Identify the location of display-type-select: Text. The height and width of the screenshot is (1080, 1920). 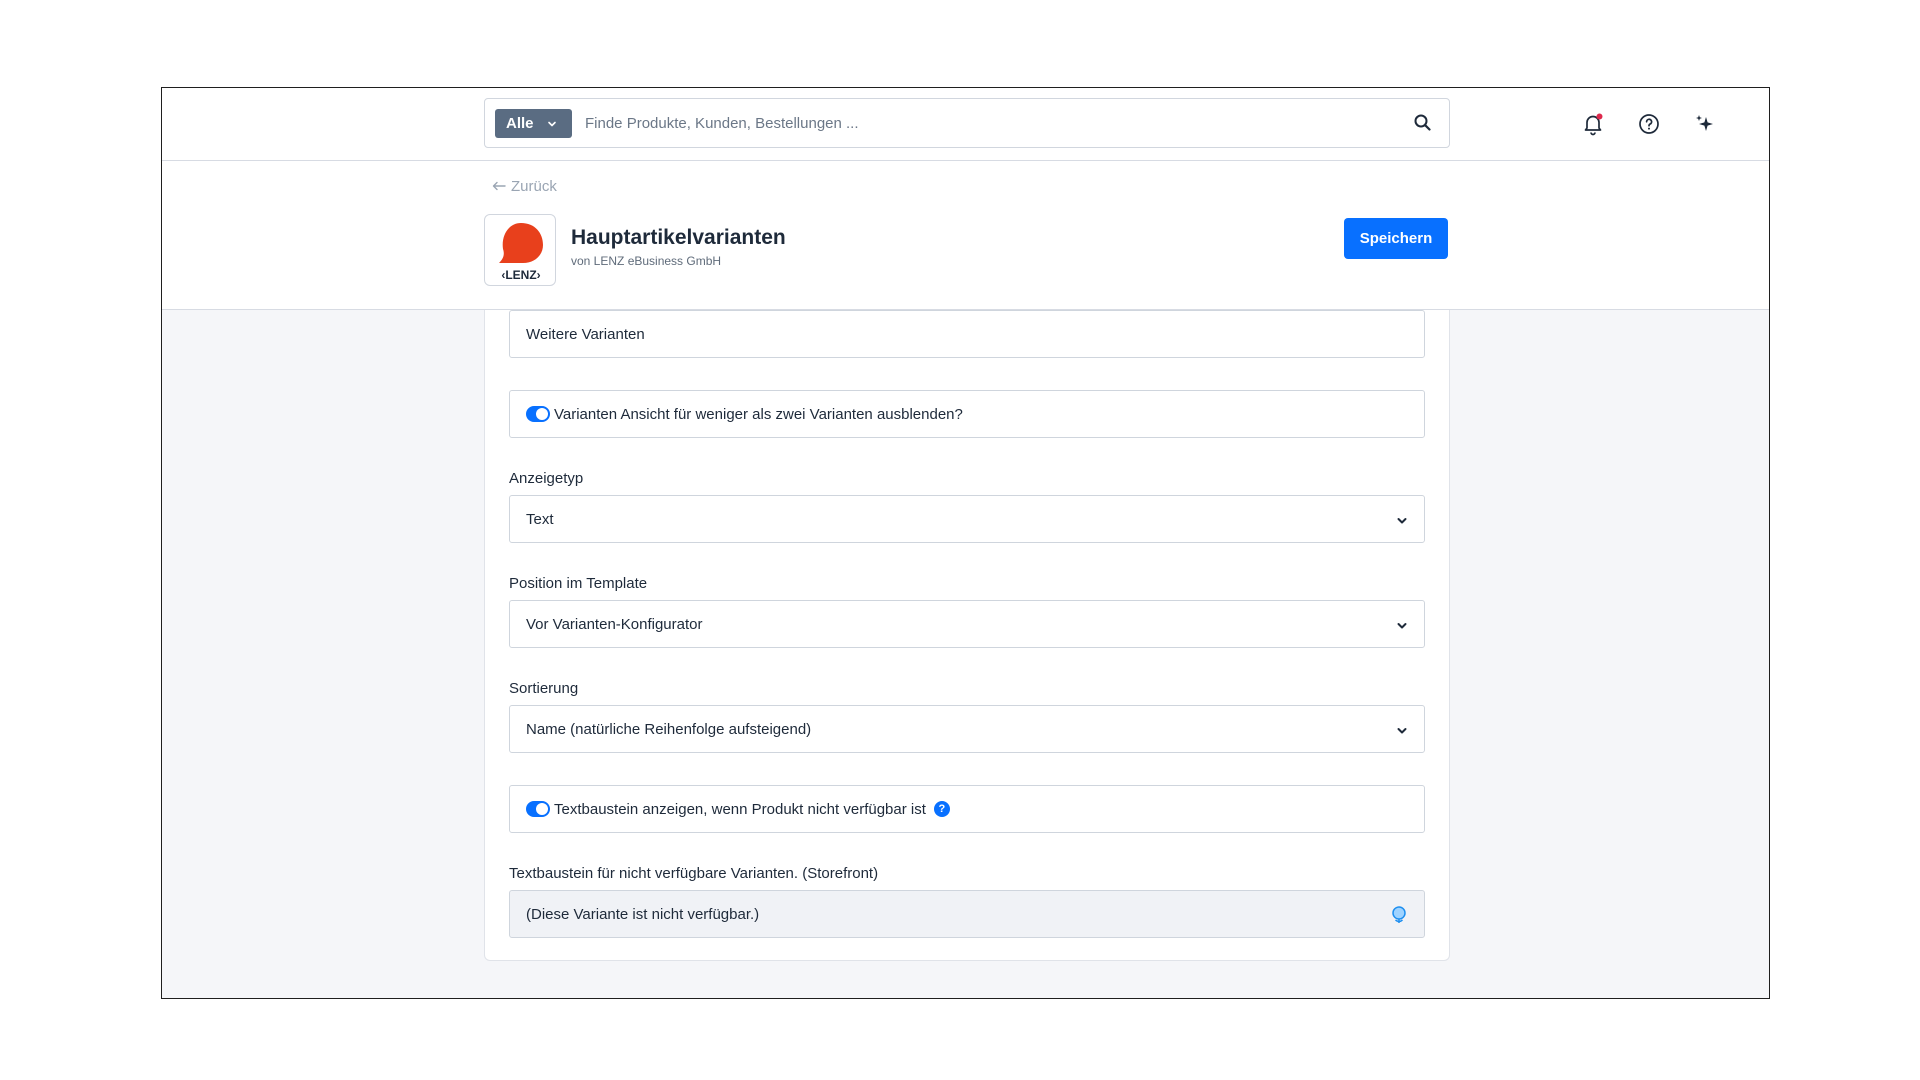
(967, 519).